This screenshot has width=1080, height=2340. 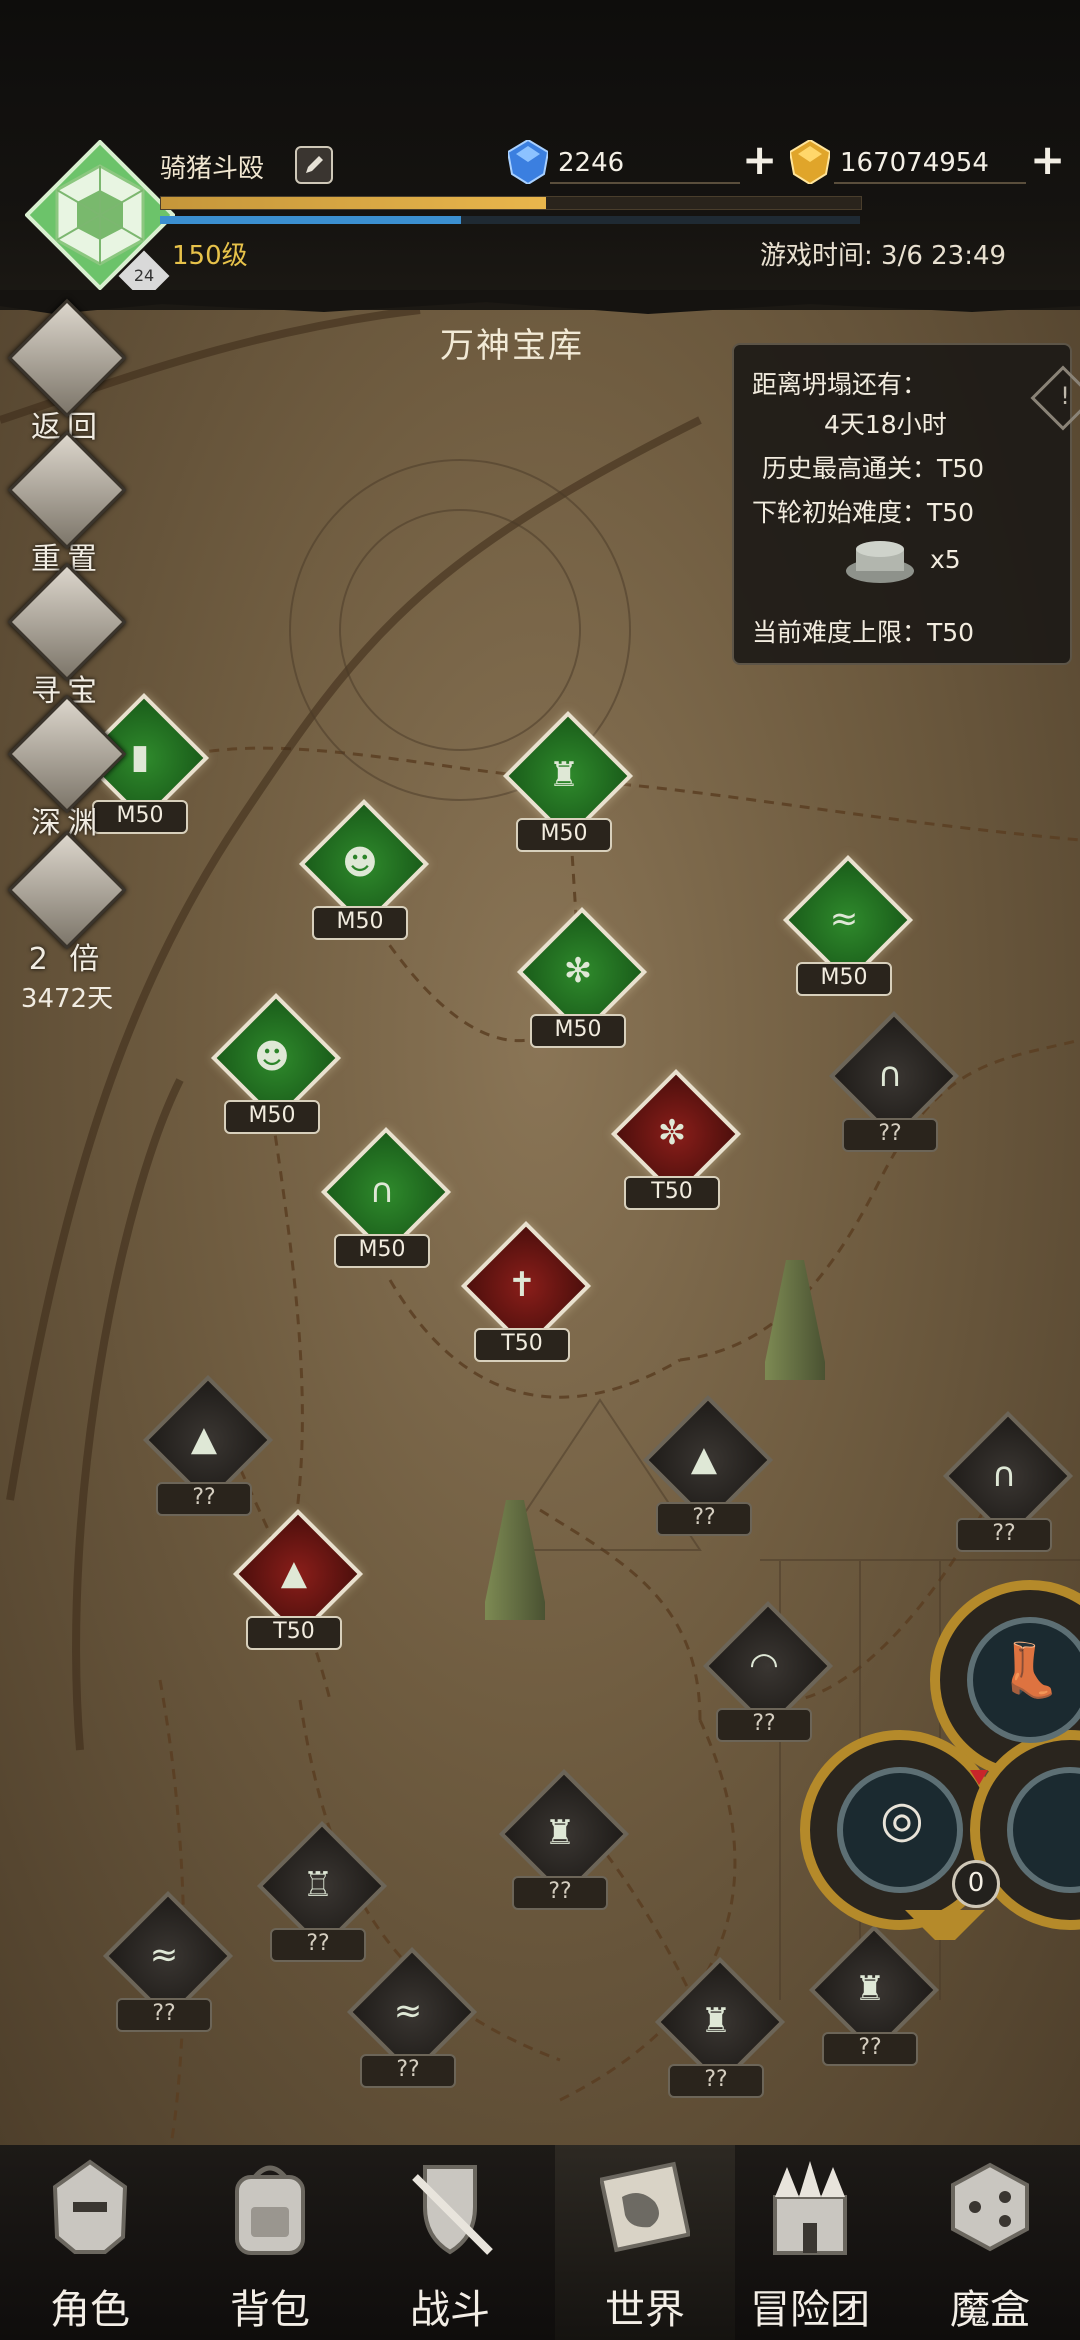 What do you see at coordinates (645, 2207) in the screenshot?
I see `globe-map-icon` at bounding box center [645, 2207].